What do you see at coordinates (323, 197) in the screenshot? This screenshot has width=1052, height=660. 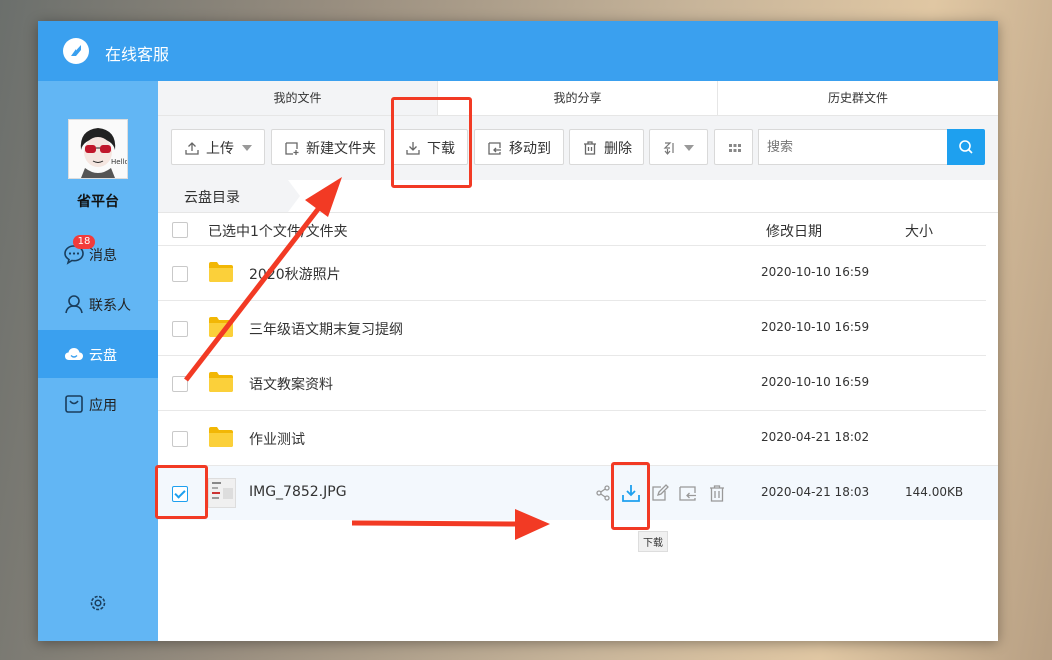 I see `annotation-arrow-up` at bounding box center [323, 197].